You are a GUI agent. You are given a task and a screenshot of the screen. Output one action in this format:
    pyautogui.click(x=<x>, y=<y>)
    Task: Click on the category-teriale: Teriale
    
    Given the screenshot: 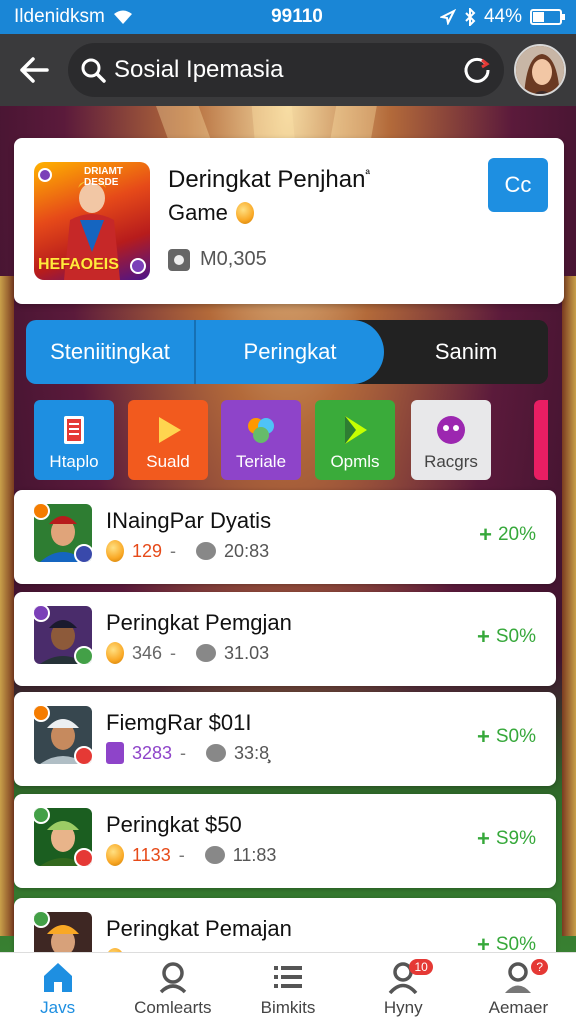 What is the action you would take?
    pyautogui.click(x=261, y=440)
    